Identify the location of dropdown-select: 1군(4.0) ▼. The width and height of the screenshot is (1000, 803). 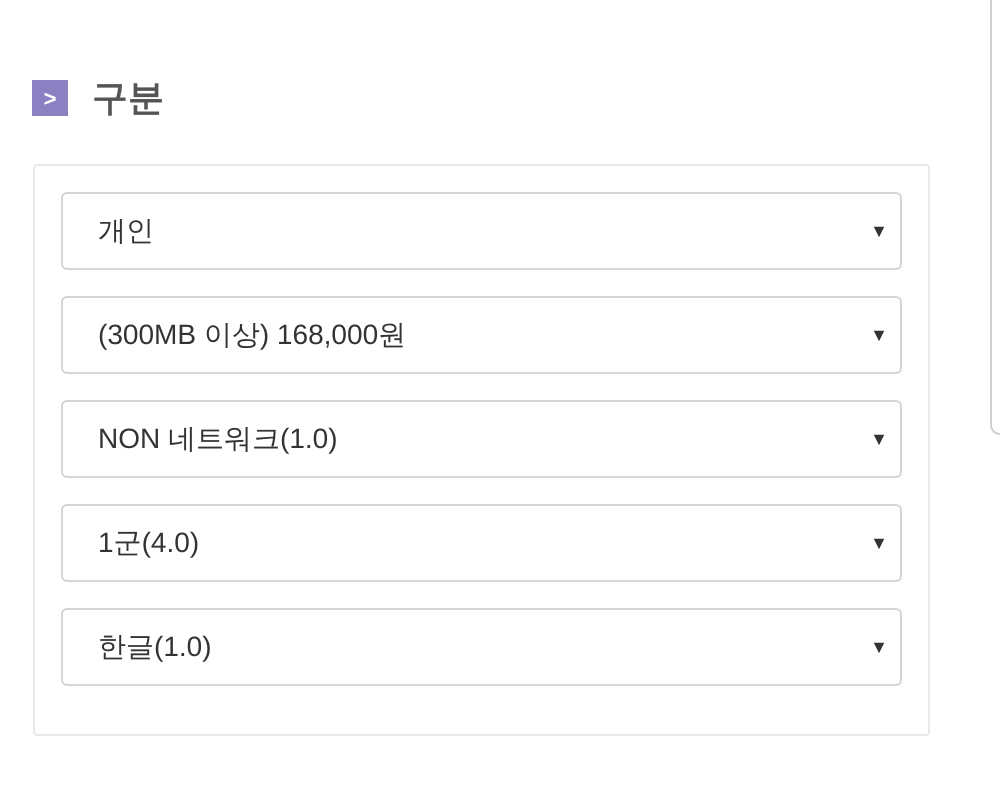
(481, 543).